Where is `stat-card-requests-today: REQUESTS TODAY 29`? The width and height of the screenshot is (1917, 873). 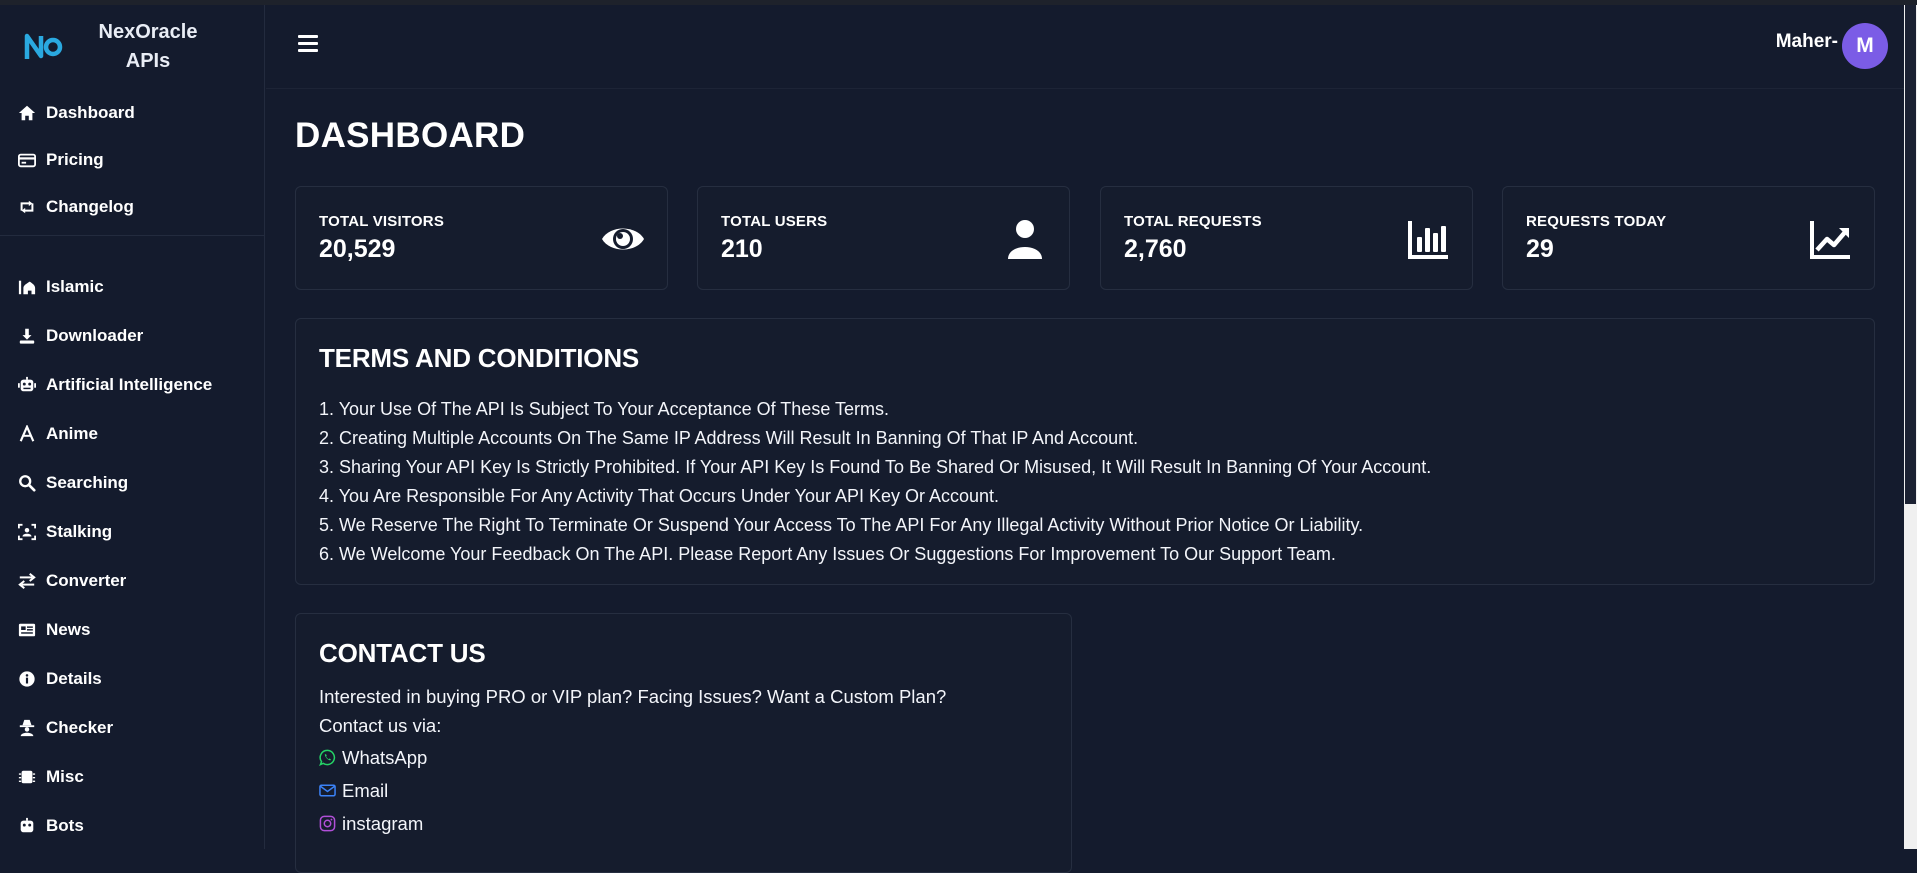
stat-card-requests-today: REQUESTS TODAY 29 is located at coordinates (1688, 238).